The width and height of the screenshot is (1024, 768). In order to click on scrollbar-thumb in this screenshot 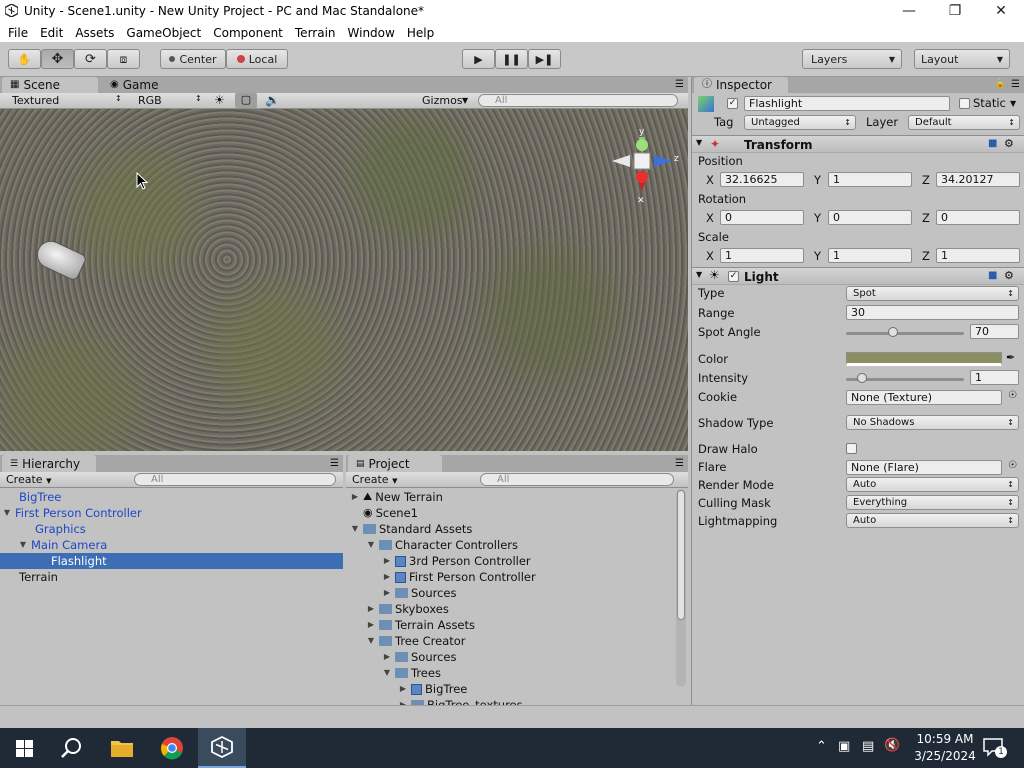, I will do `click(681, 555)`.